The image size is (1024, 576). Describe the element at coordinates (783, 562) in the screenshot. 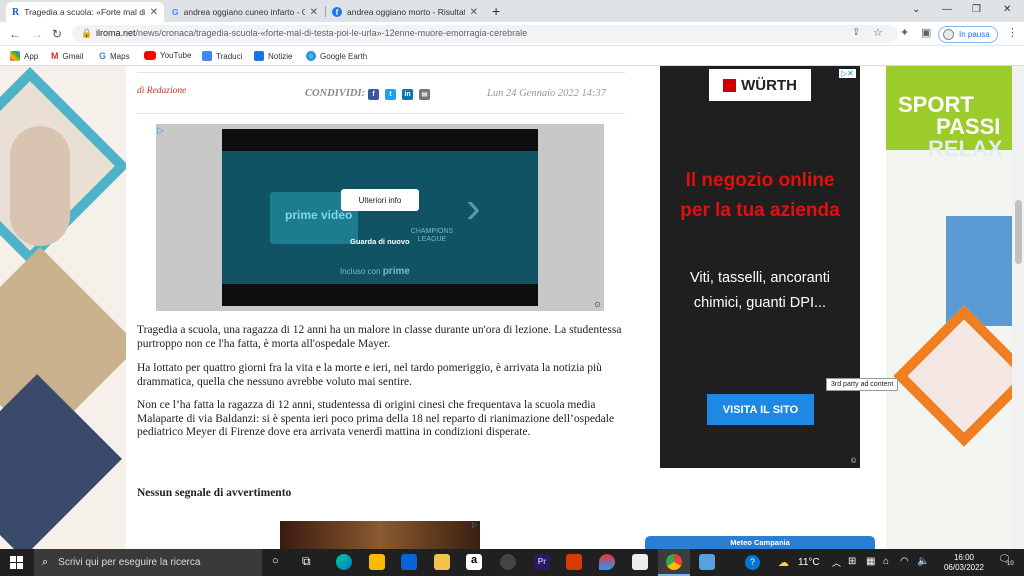

I see `weather-icon: ☁` at that location.